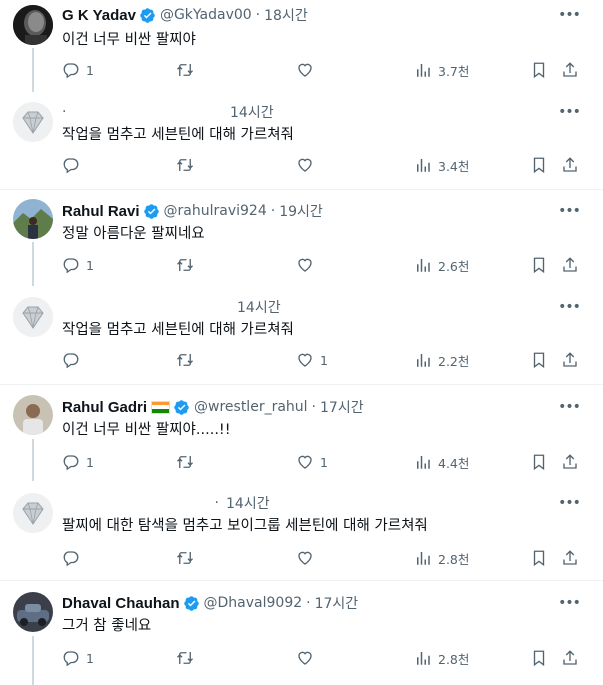 The image size is (603, 685). Describe the element at coordinates (441, 360) in the screenshot. I see `views-button: 2.2천` at that location.